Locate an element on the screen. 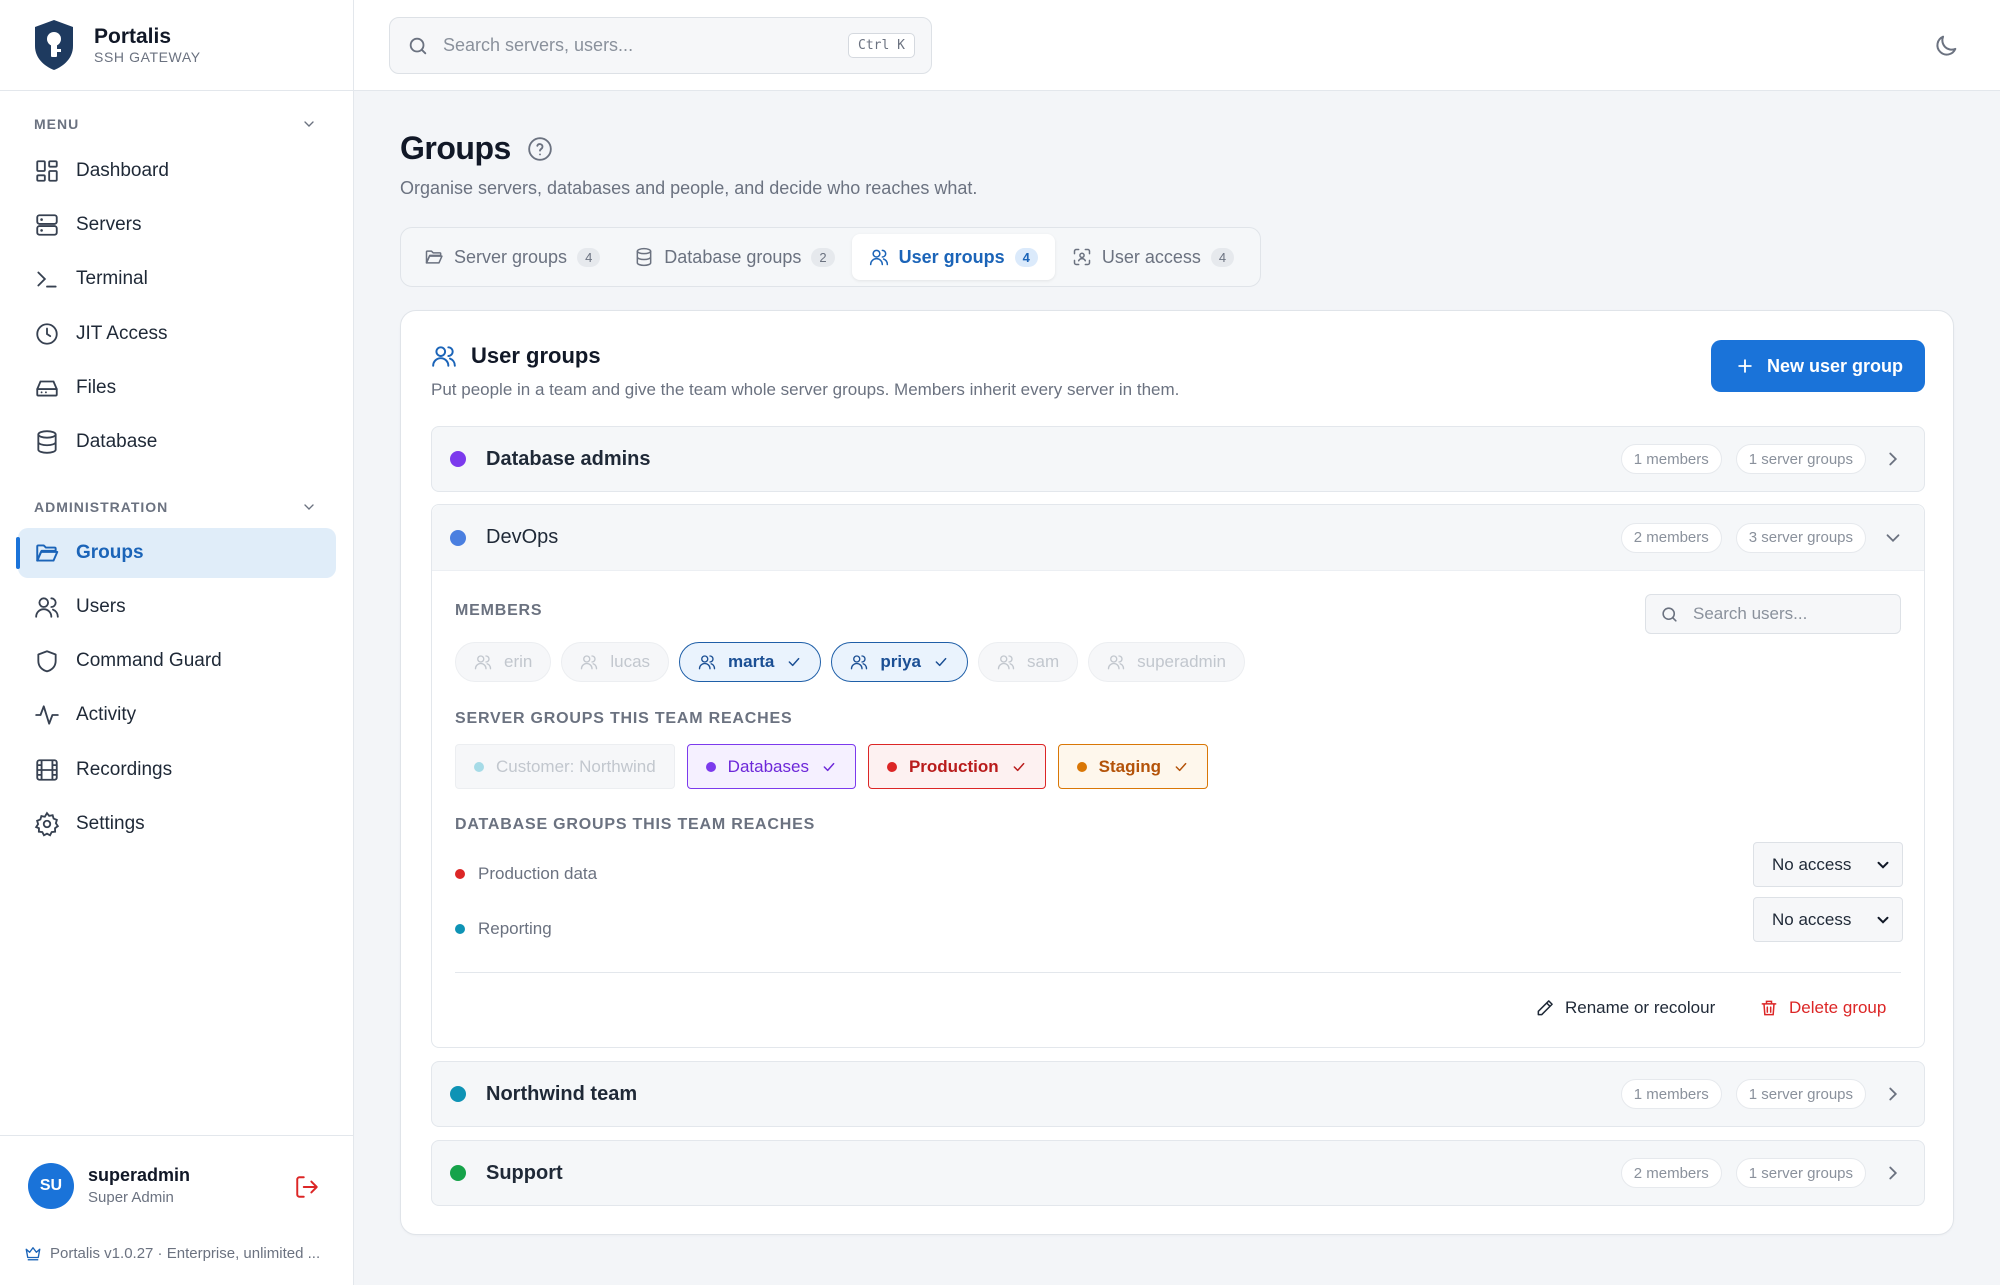  group-color-dot is located at coordinates (458, 1094).